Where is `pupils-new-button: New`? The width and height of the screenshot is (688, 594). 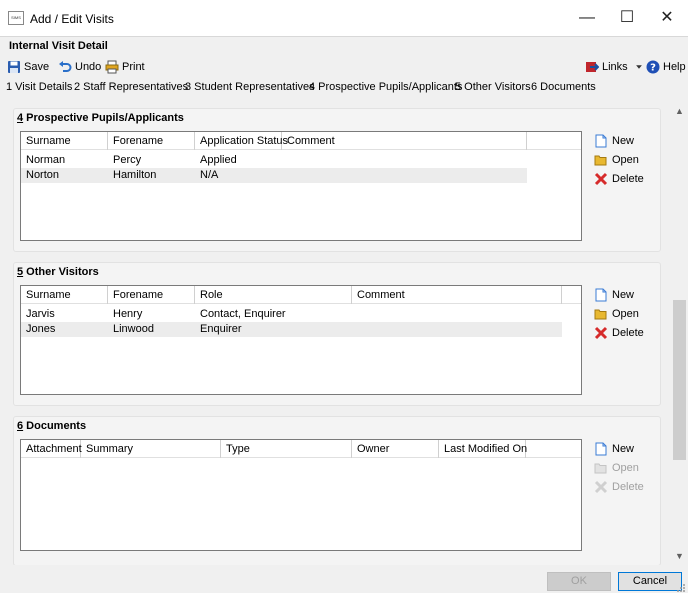
pupils-new-button: New is located at coordinates (614, 141).